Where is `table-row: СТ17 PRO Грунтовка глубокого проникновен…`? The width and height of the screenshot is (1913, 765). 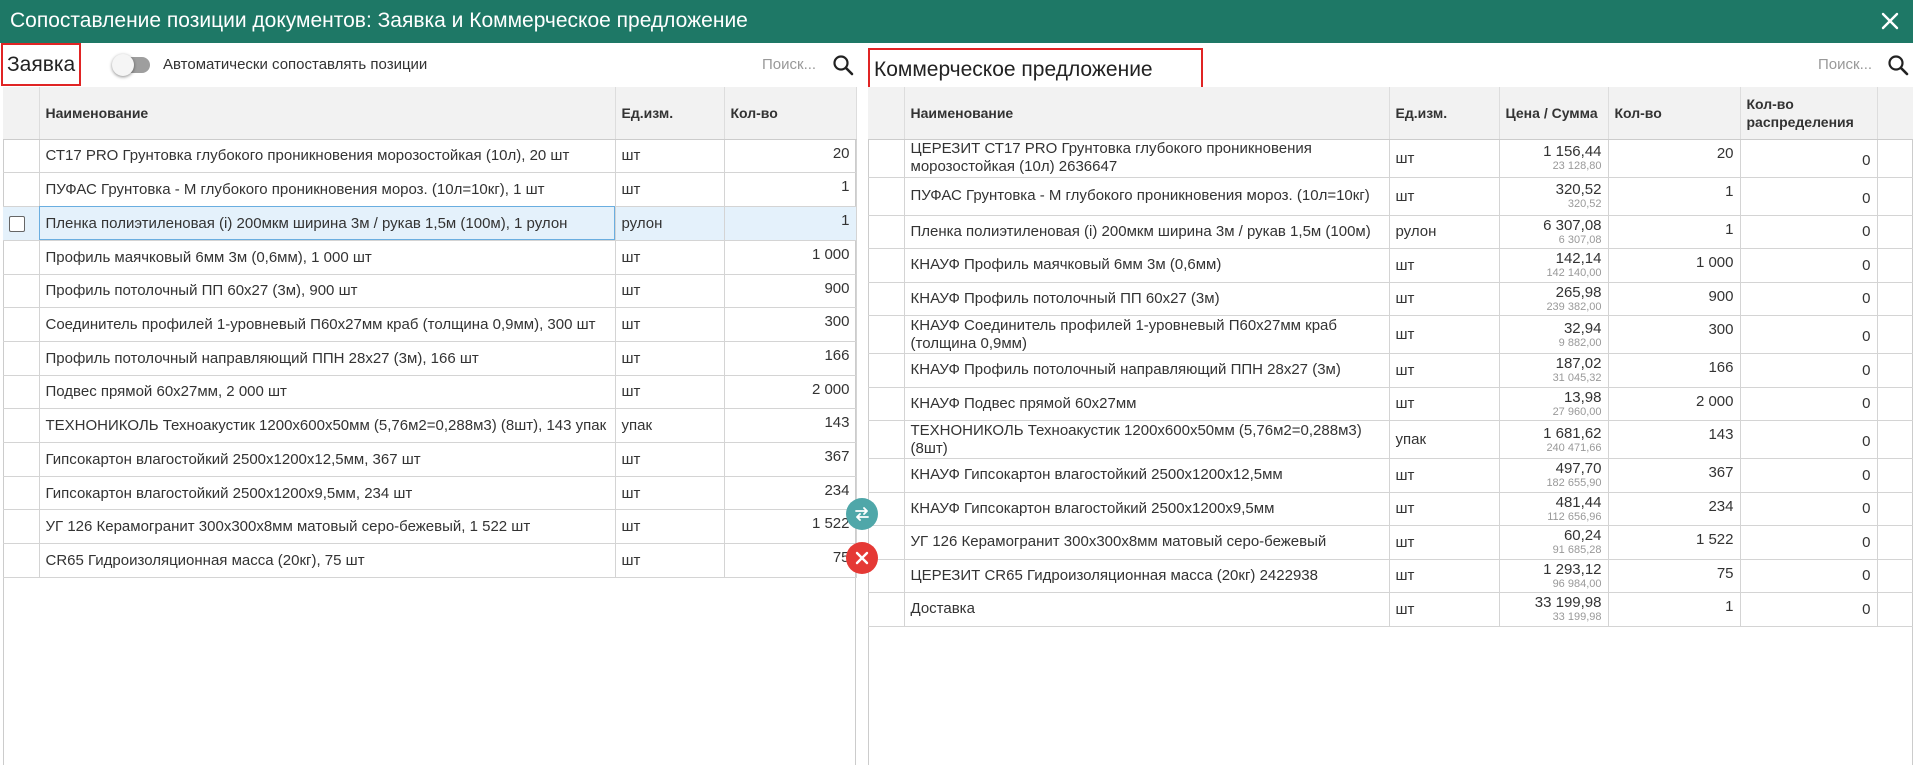
table-row: СТ17 PRO Грунтовка глубокого проникновен… is located at coordinates (430, 156).